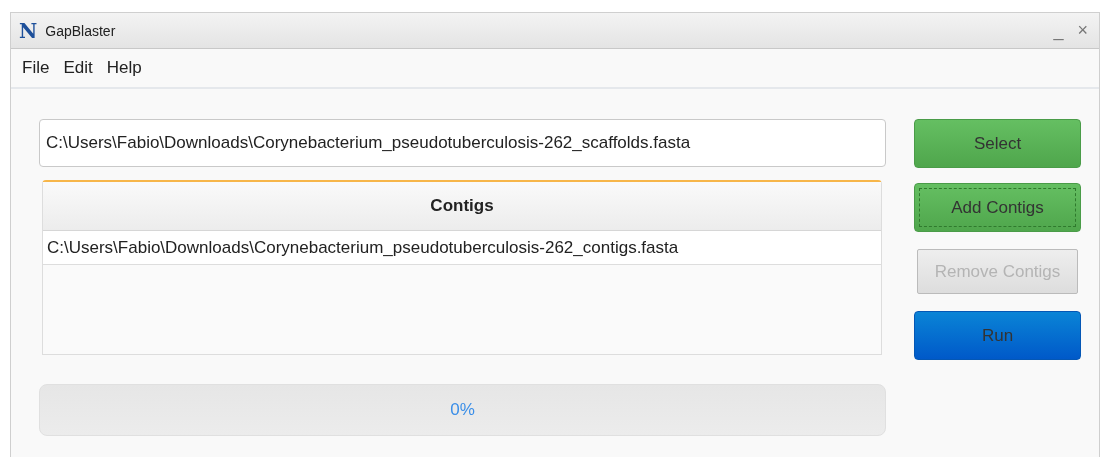 The width and height of the screenshot is (1105, 457). What do you see at coordinates (36, 68) in the screenshot?
I see `menu-item: File` at bounding box center [36, 68].